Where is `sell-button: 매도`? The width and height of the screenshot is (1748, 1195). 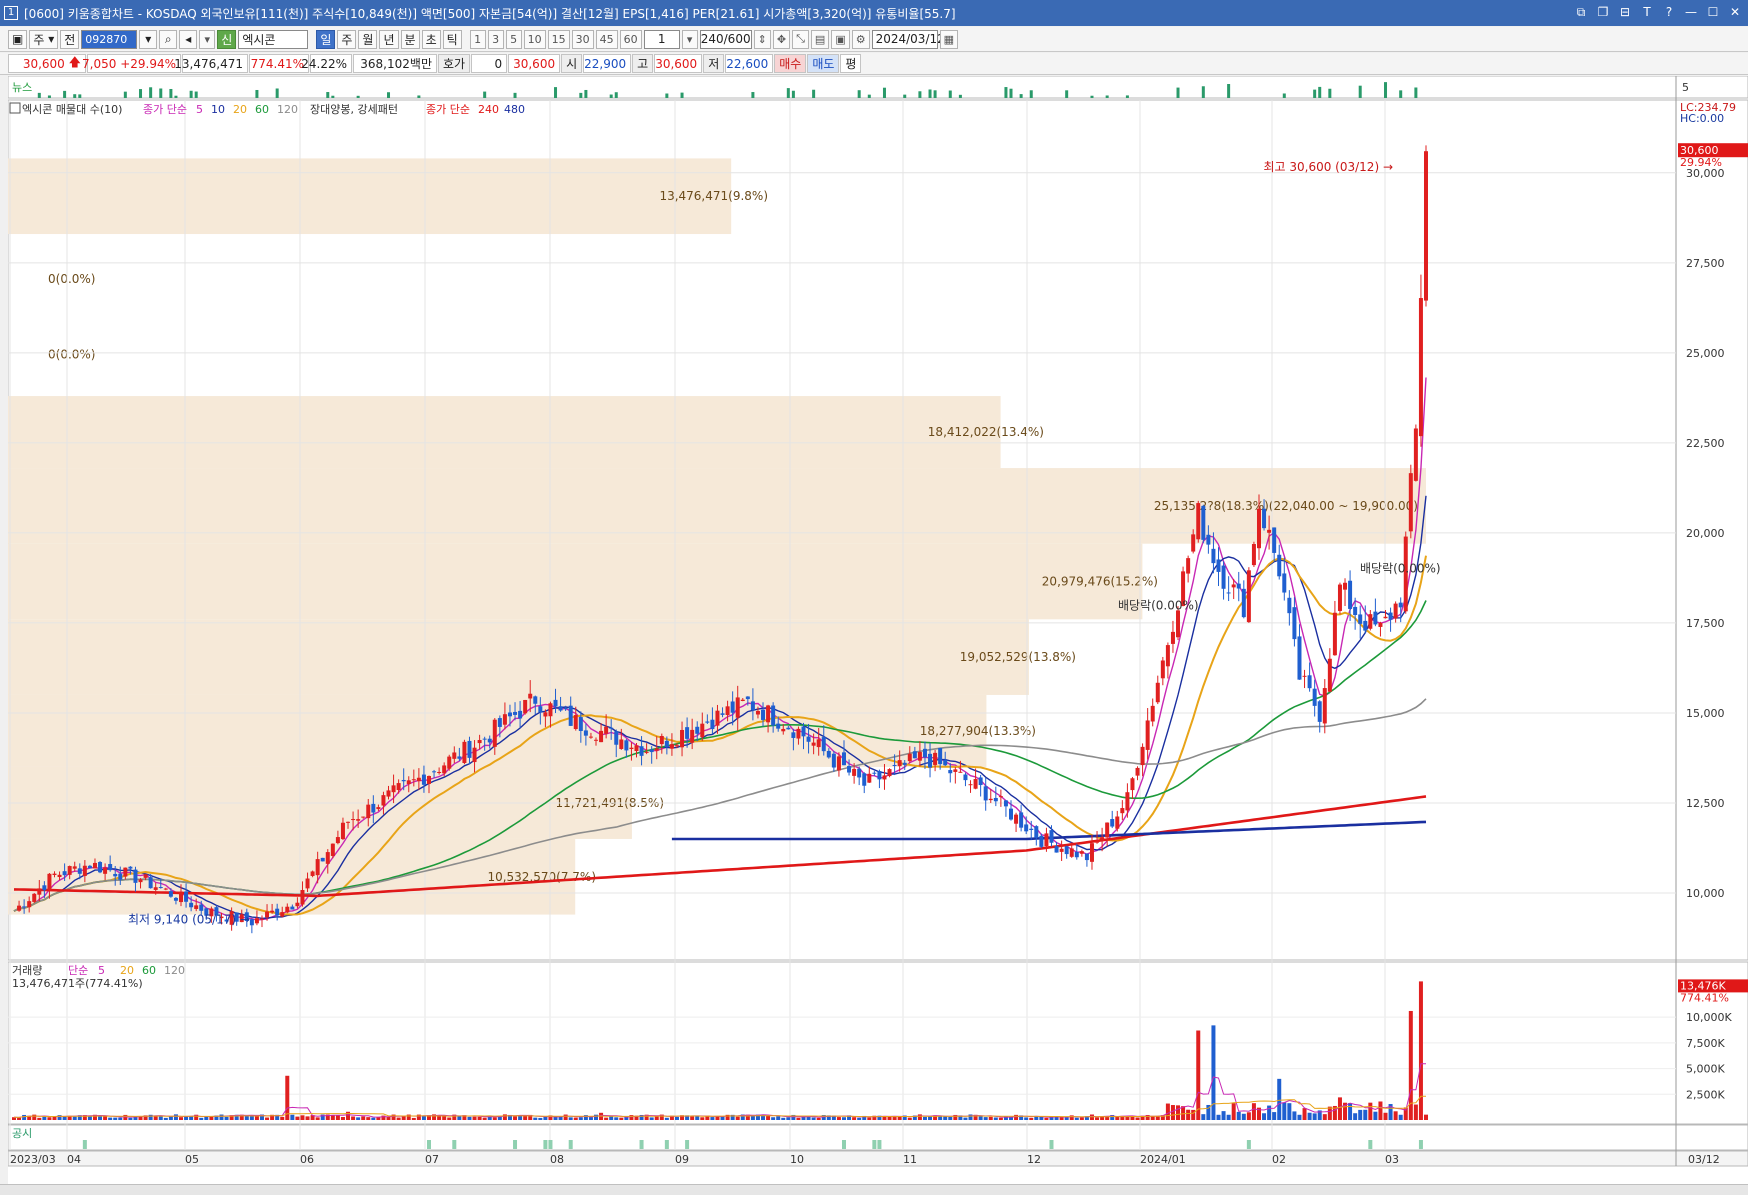
sell-button: 매도 is located at coordinates (823, 63).